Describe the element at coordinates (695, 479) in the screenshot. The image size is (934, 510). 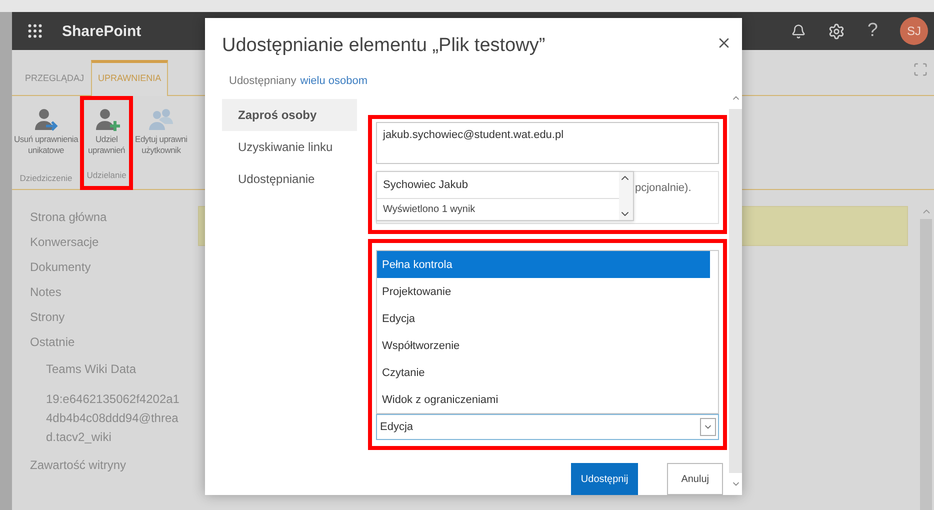
I see `cancel-button: Anuluj` at that location.